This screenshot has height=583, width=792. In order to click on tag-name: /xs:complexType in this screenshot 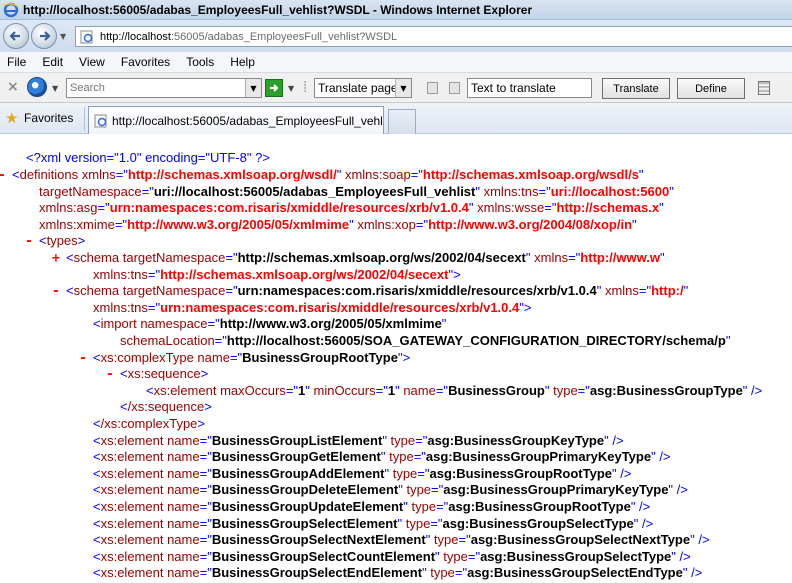, I will do `click(149, 423)`.